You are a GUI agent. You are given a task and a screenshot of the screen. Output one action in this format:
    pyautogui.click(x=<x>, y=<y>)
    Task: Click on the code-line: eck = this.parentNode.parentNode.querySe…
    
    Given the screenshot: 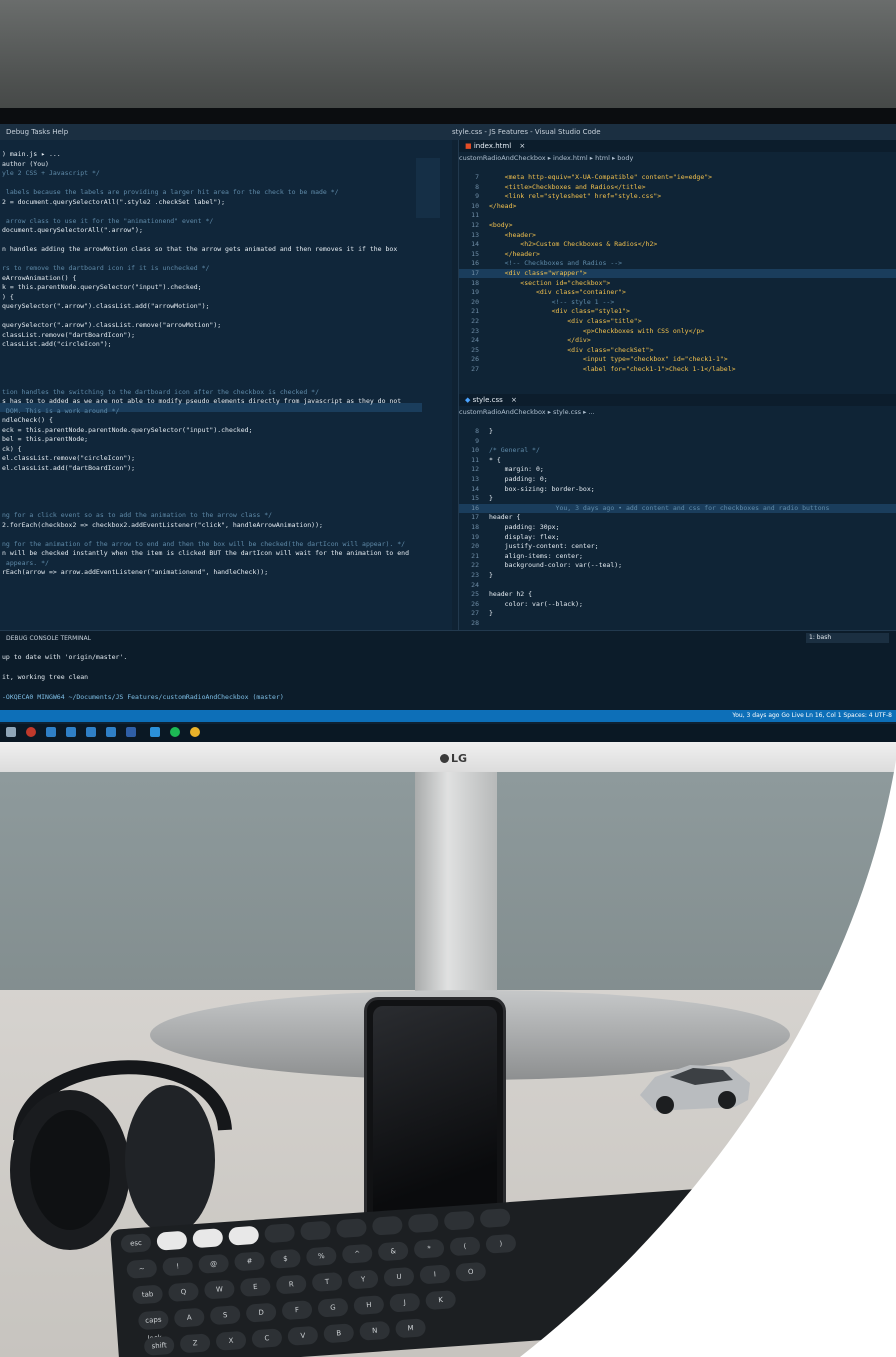 What is the action you would take?
    pyautogui.click(x=127, y=429)
    